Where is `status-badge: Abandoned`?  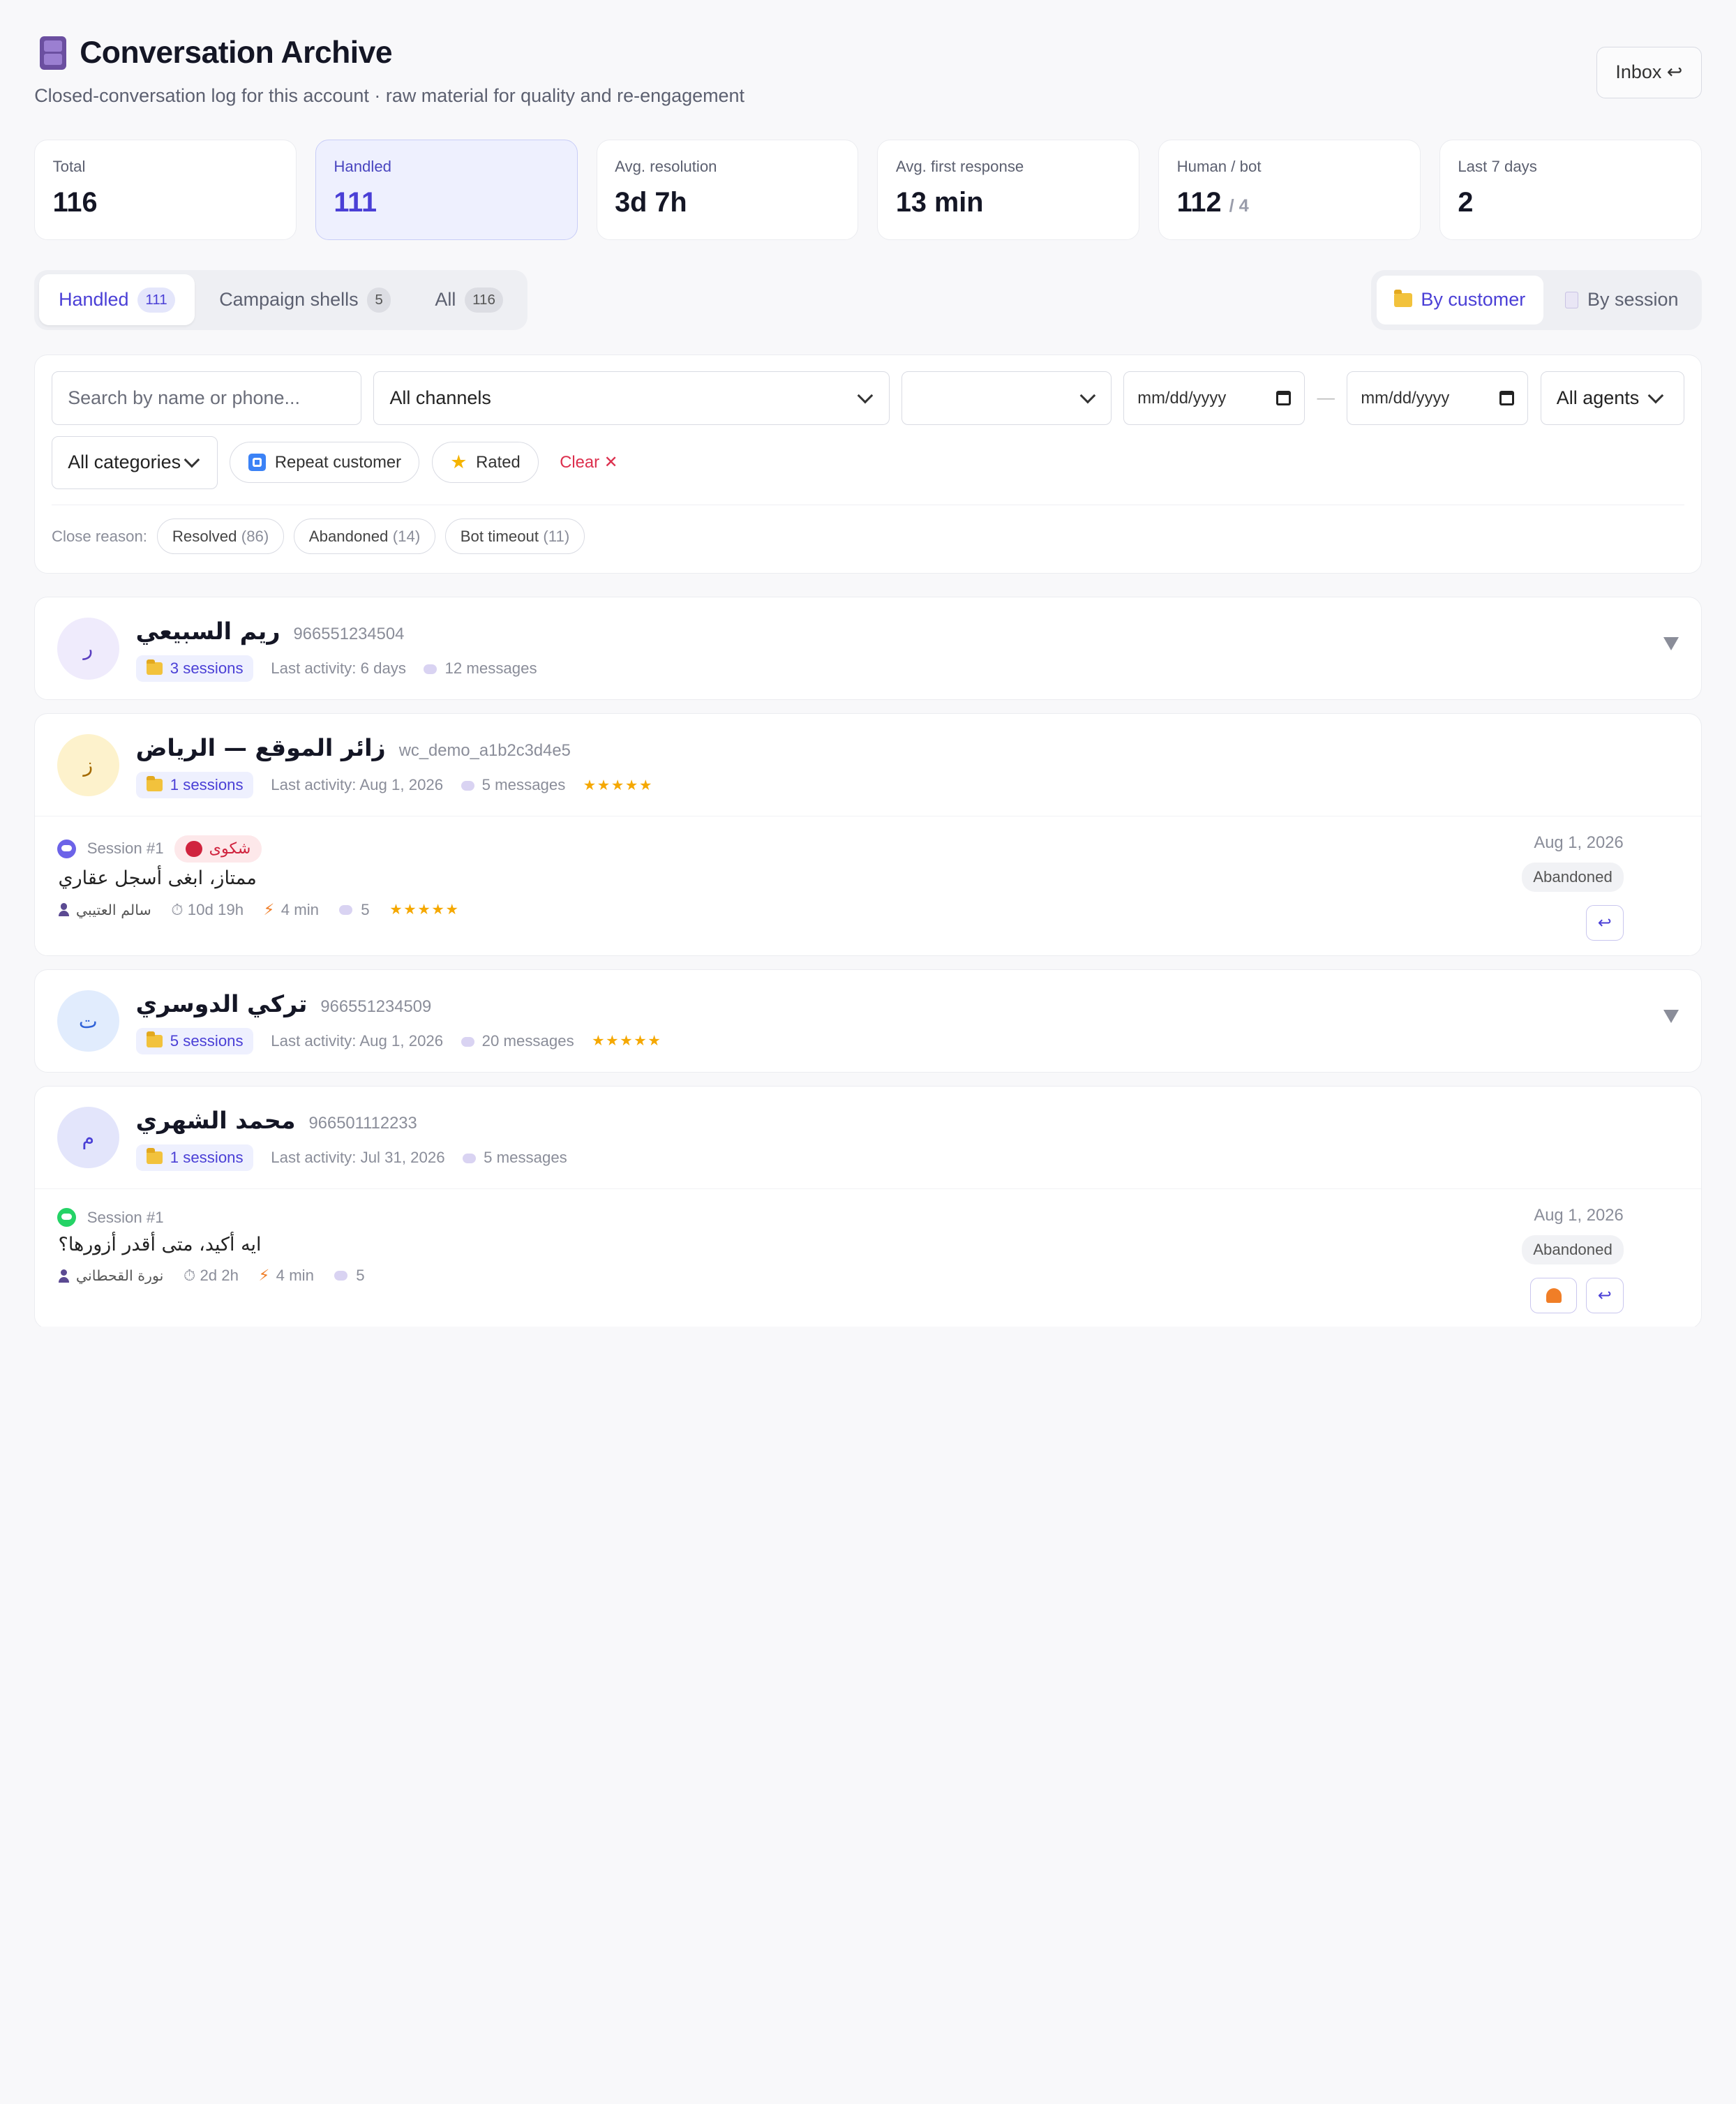
status-badge: Abandoned is located at coordinates (1573, 878).